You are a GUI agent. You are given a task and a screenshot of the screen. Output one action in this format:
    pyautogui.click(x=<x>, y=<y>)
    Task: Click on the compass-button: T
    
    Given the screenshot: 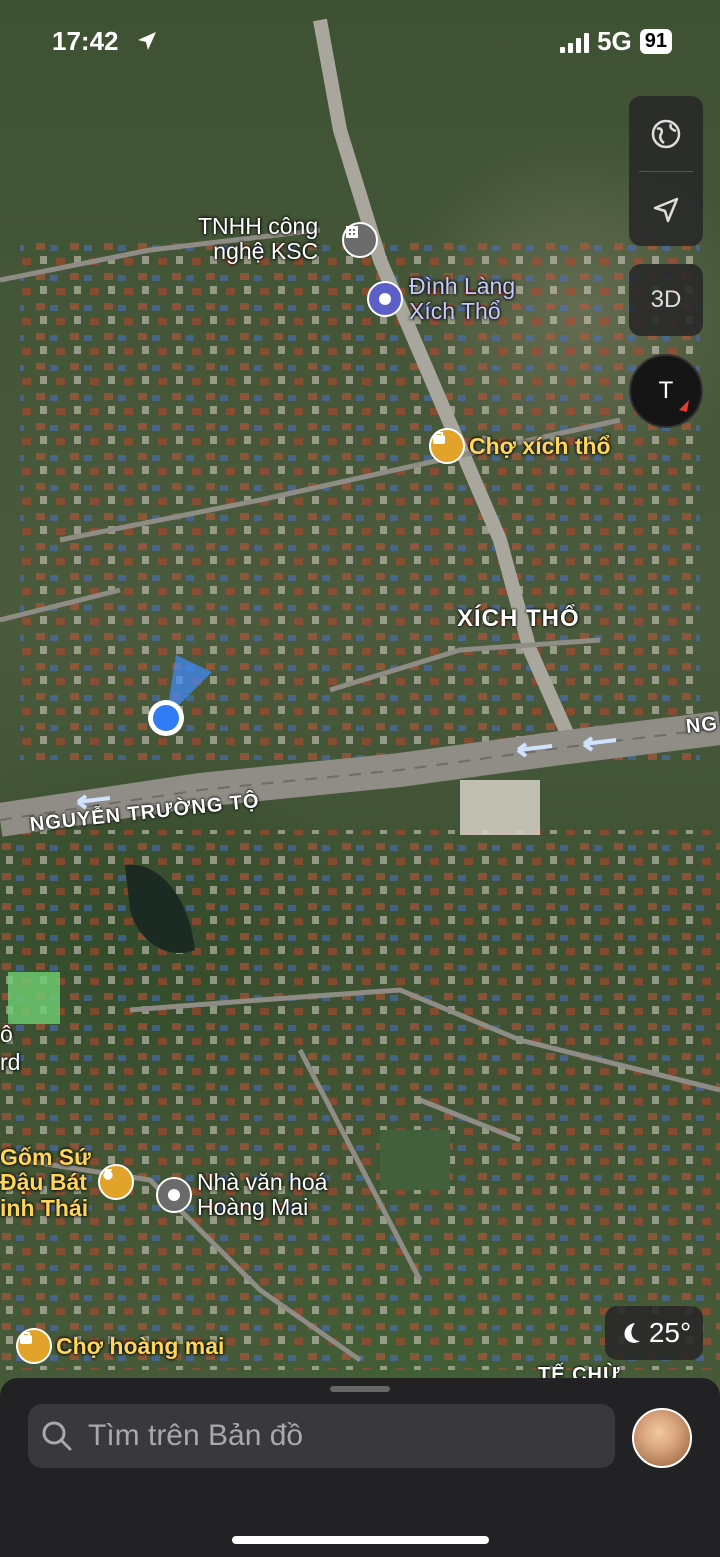 What is the action you would take?
    pyautogui.click(x=666, y=391)
    